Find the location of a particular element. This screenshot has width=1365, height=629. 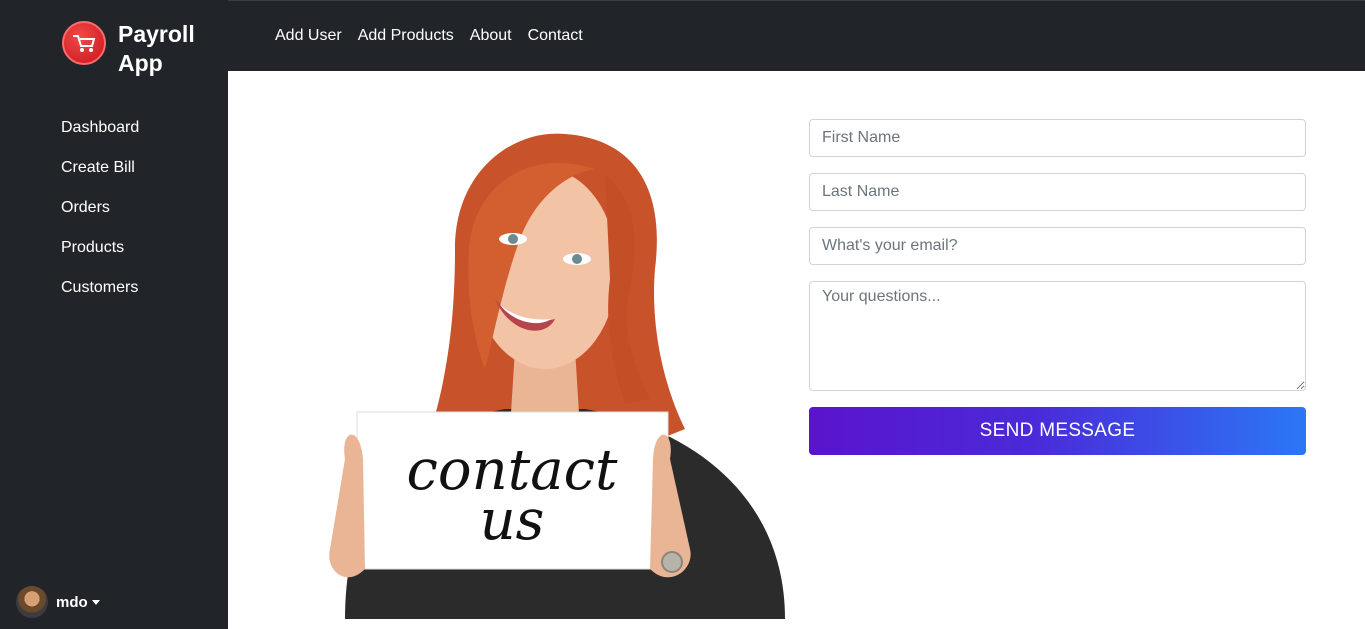

last-name-input is located at coordinates (1057, 192).